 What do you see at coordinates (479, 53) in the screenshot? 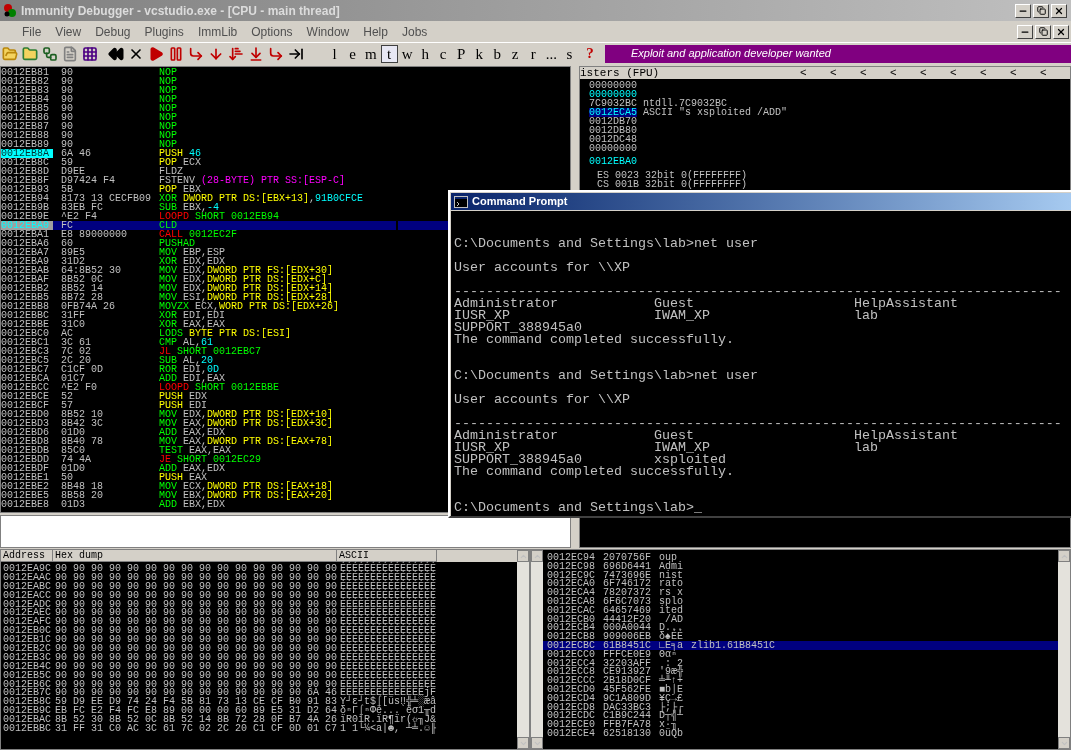
I see `toolbar-letter-button: k` at bounding box center [479, 53].